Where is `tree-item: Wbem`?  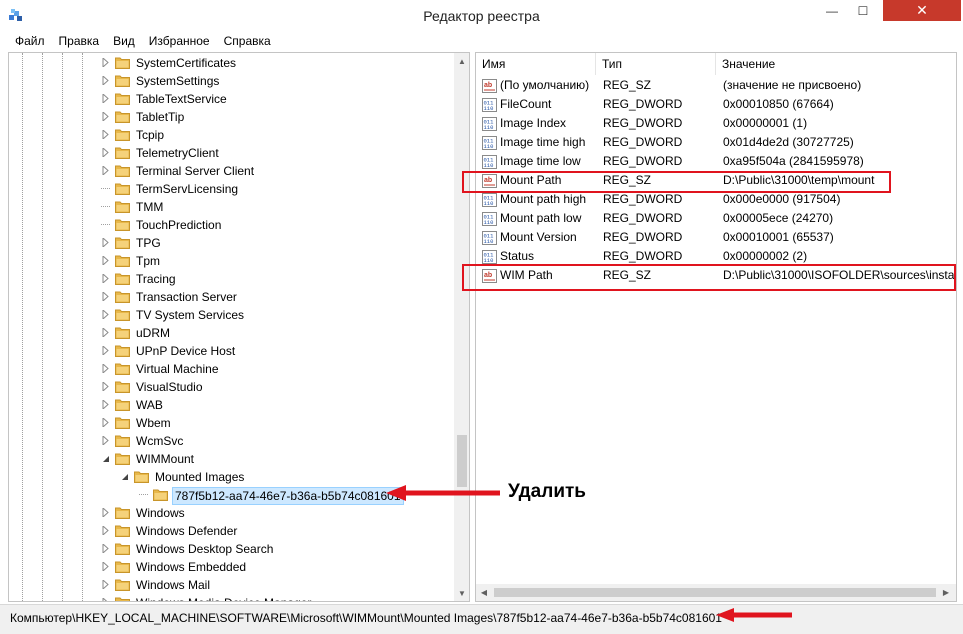
tree-item: Wbem is located at coordinates (231, 423).